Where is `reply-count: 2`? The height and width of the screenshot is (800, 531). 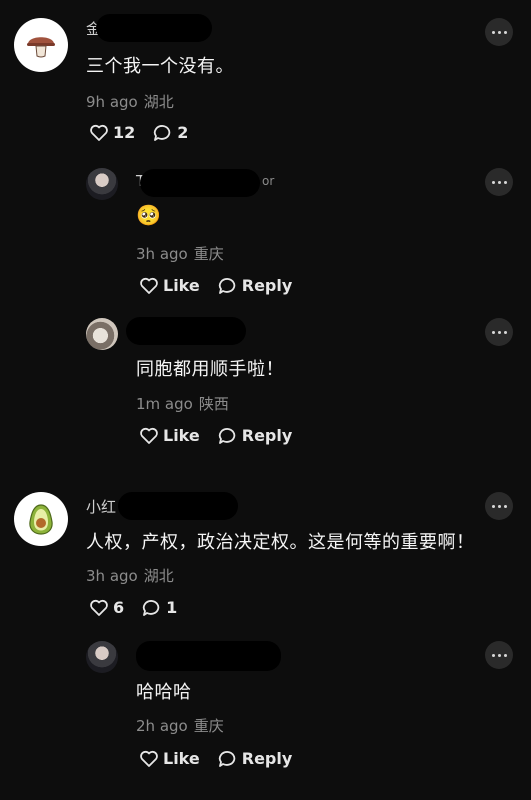 reply-count: 2 is located at coordinates (183, 132).